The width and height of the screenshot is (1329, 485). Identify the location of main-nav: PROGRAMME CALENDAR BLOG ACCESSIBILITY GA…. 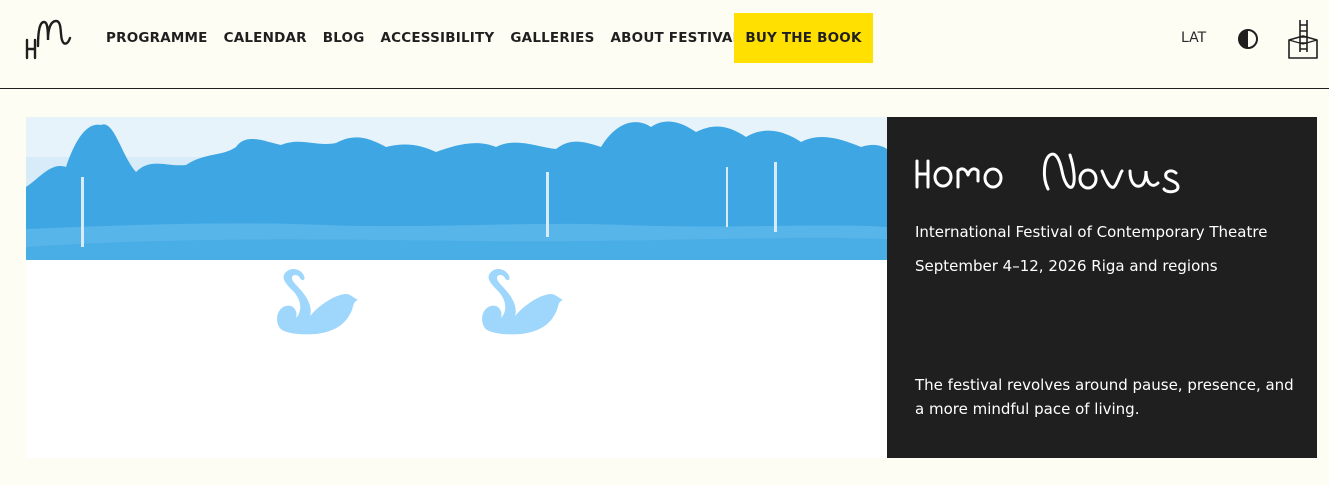
(431, 38).